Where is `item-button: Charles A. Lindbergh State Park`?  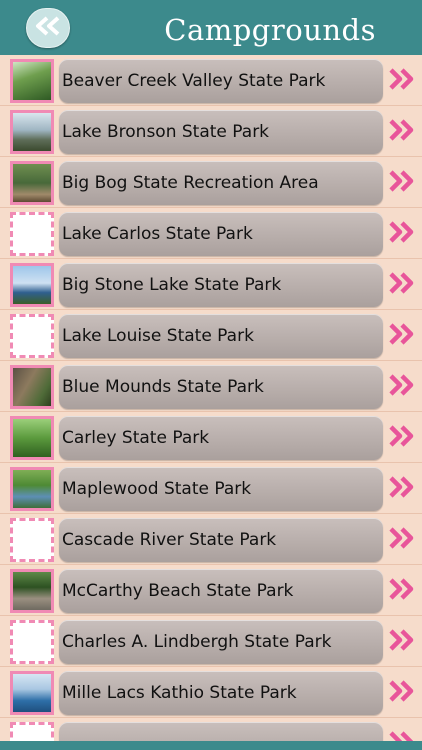
item-button: Charles A. Lindbergh State Park is located at coordinates (221, 642).